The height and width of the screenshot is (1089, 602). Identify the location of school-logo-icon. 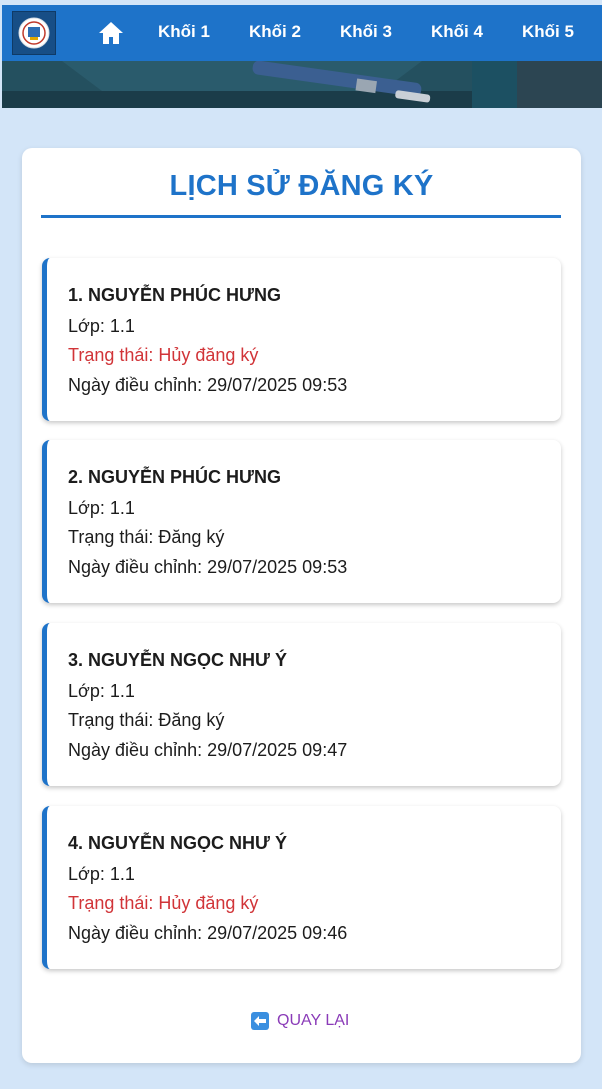
(34, 33).